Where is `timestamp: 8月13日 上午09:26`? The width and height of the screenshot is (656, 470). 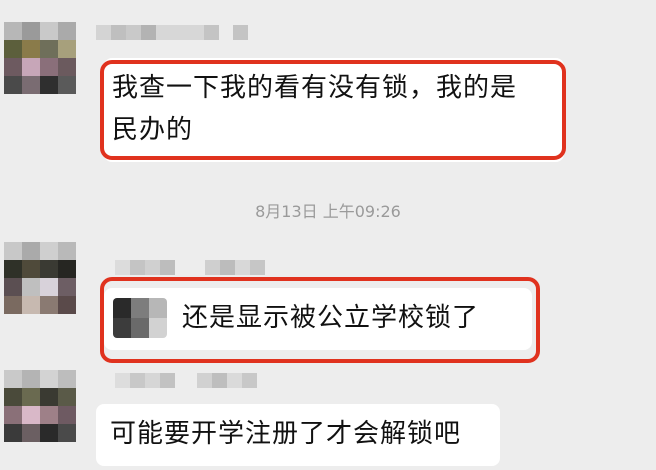 timestamp: 8月13日 上午09:26 is located at coordinates (328, 211).